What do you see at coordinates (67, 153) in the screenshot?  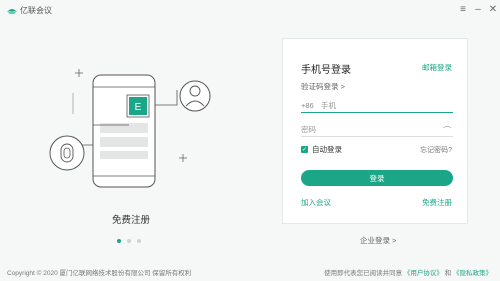 I see `fingerprint-icon` at bounding box center [67, 153].